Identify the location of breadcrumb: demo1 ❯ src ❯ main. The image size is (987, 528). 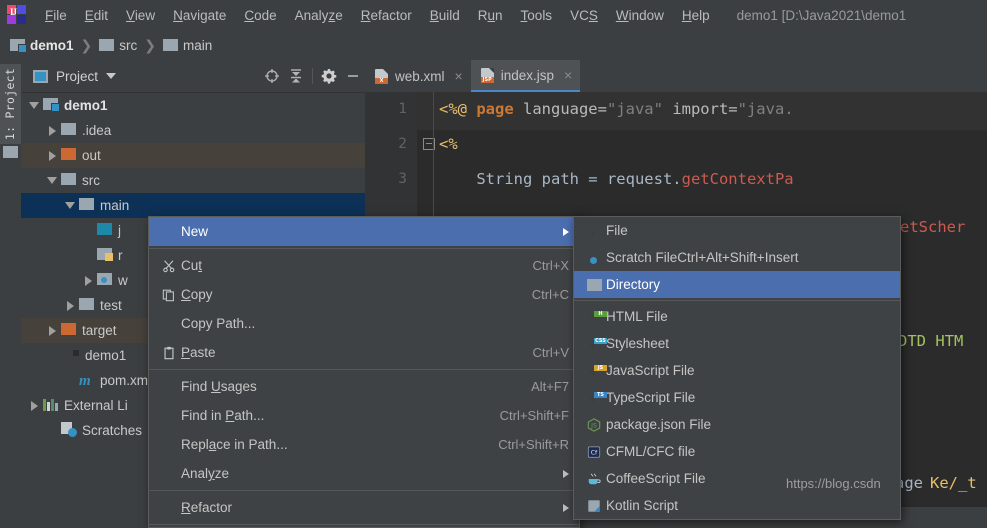
(493, 45).